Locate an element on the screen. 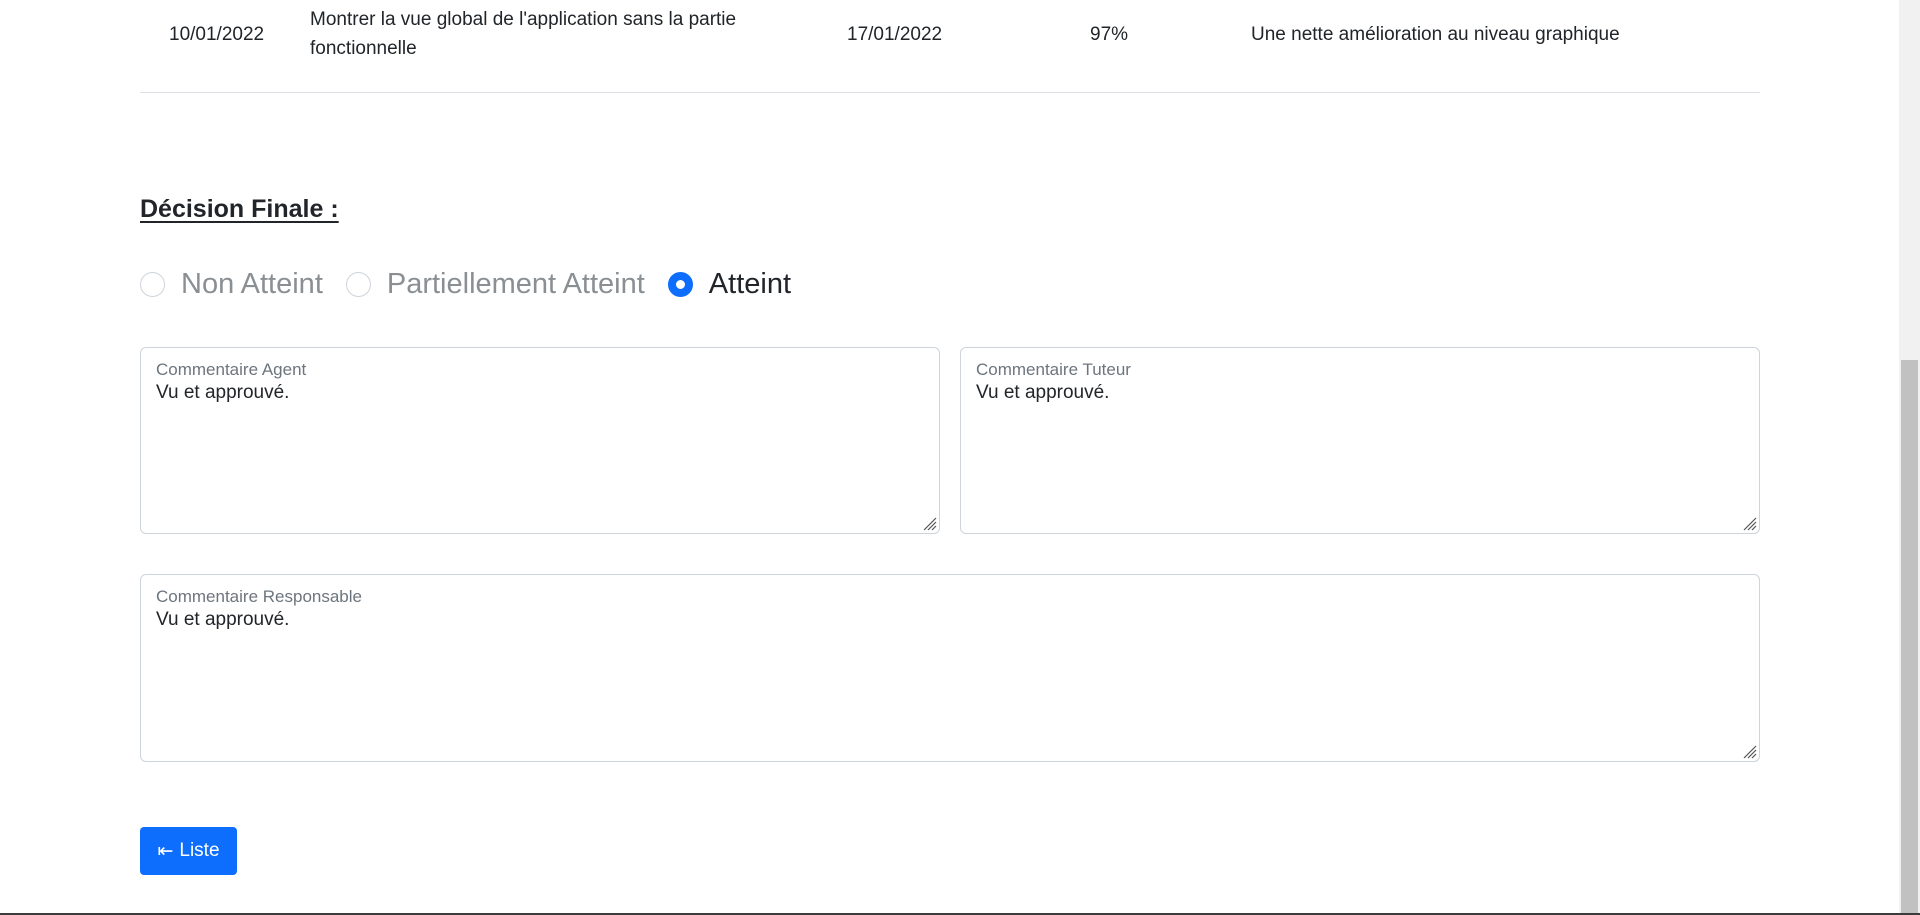  commentaire-tuteur-field: Commentaire Tuteur Vu et approuvé. is located at coordinates (1360, 440).